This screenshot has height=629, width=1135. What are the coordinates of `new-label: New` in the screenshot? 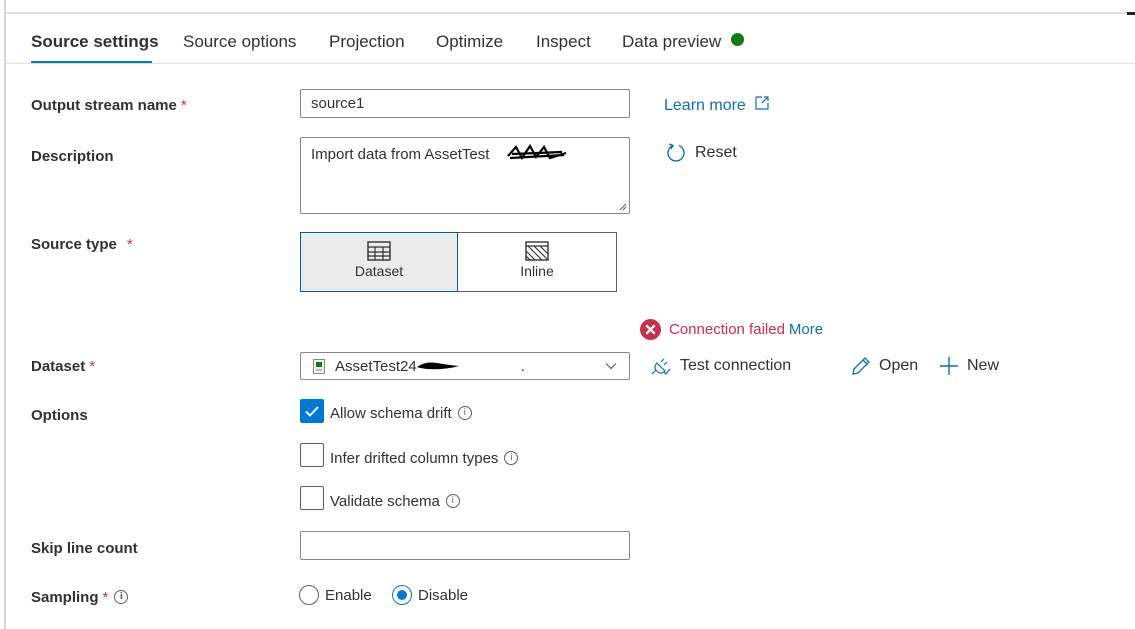 It's located at (983, 365).